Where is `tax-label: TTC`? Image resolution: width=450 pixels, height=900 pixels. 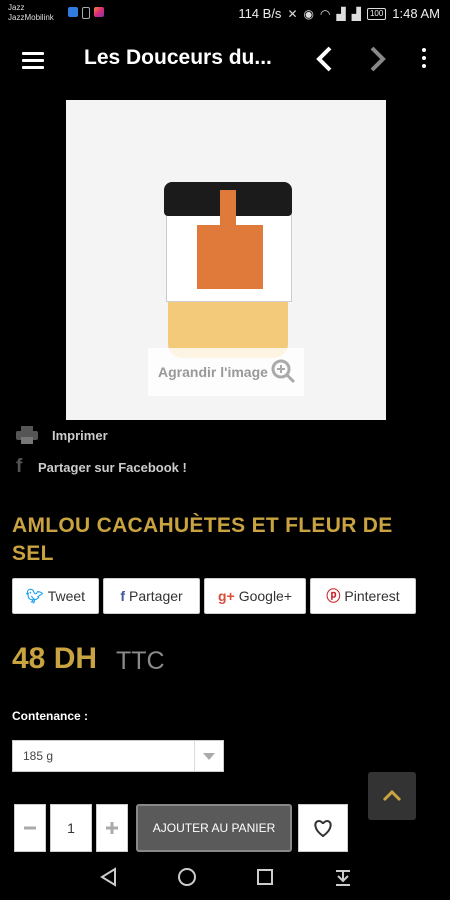 tax-label: TTC is located at coordinates (140, 661).